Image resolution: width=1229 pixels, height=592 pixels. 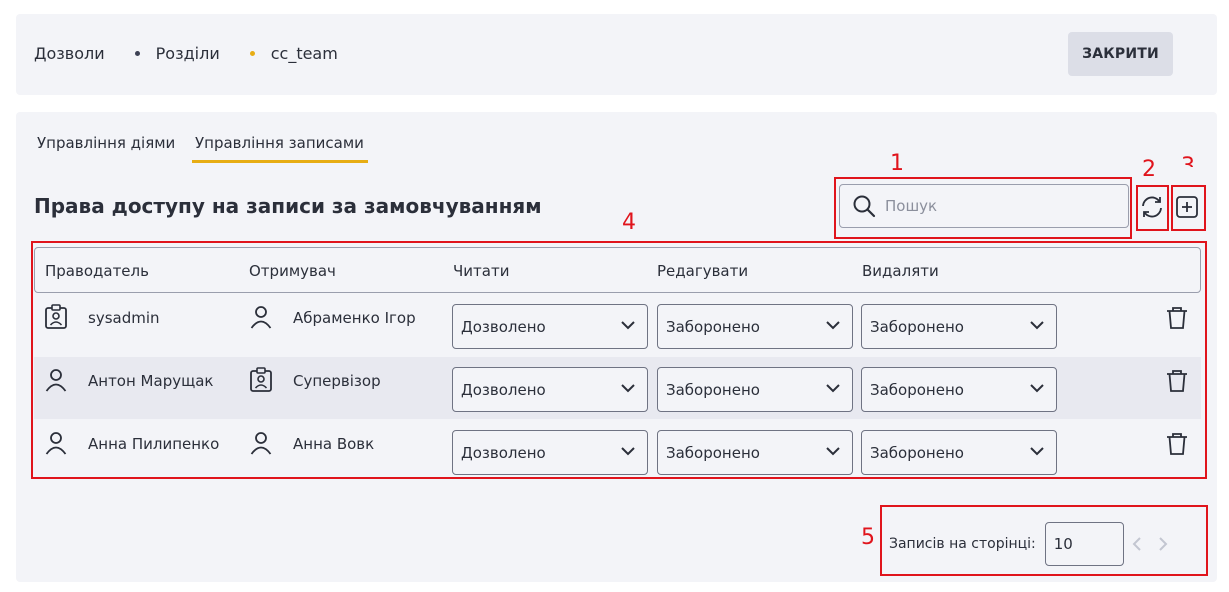 What do you see at coordinates (252, 53) in the screenshot?
I see `breadcrumb-separator-active` at bounding box center [252, 53].